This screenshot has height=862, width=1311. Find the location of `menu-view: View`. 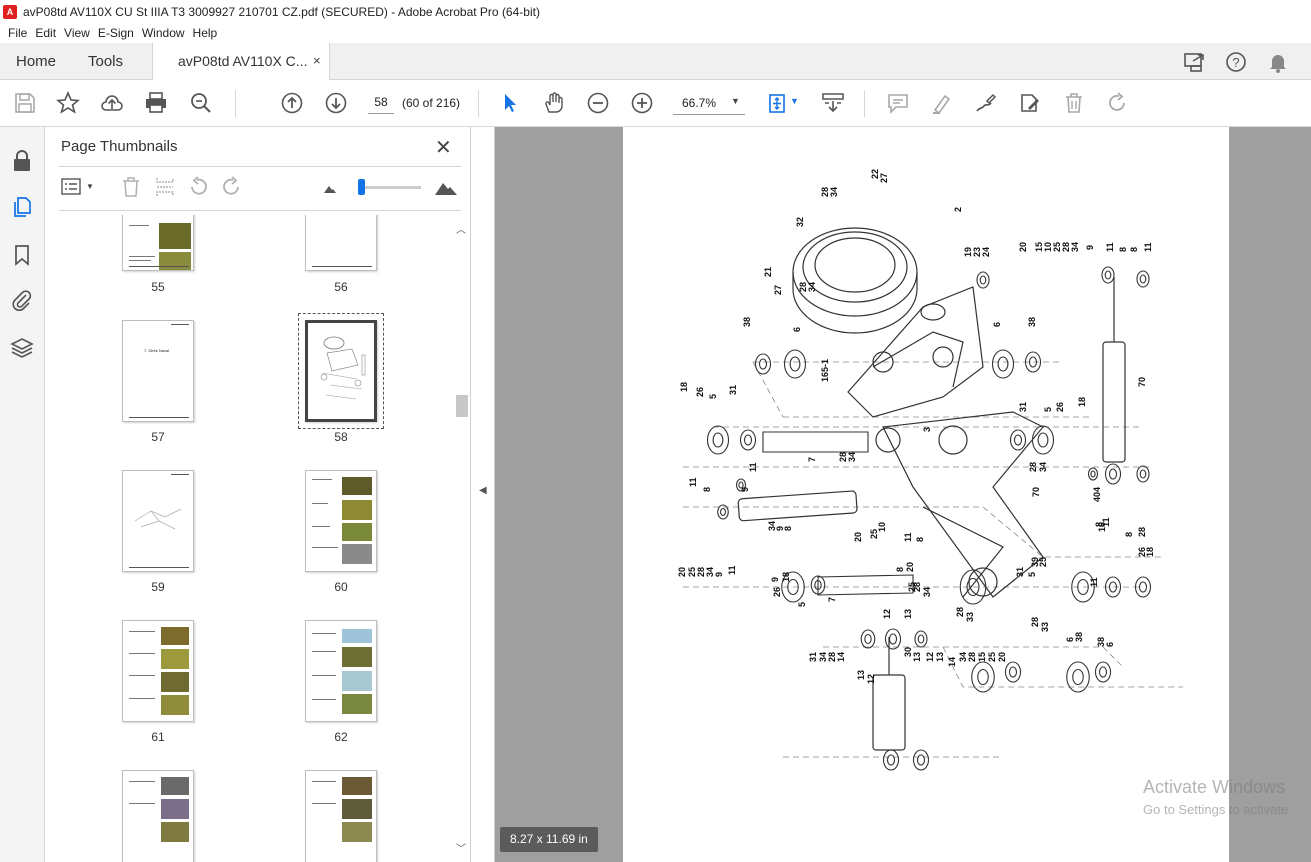

menu-view: View is located at coordinates (77, 33).